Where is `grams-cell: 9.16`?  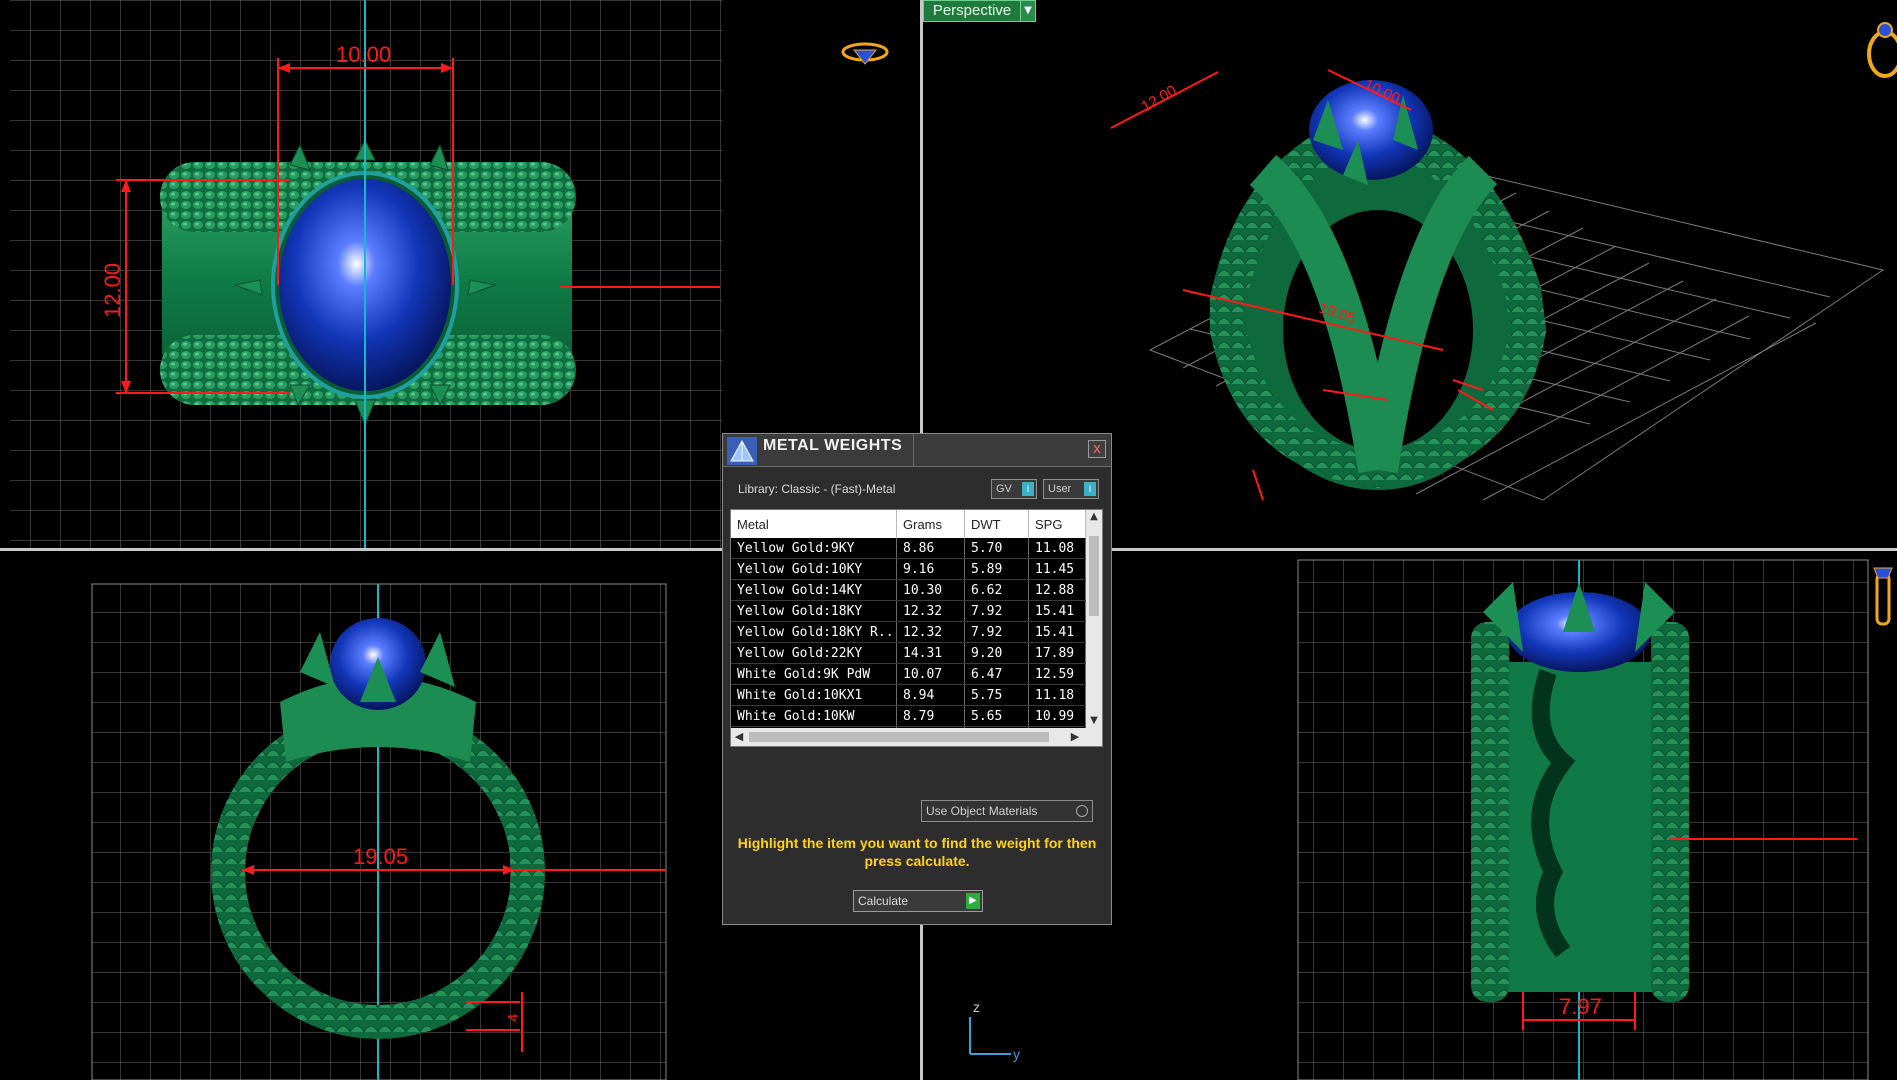 grams-cell: 9.16 is located at coordinates (930, 569).